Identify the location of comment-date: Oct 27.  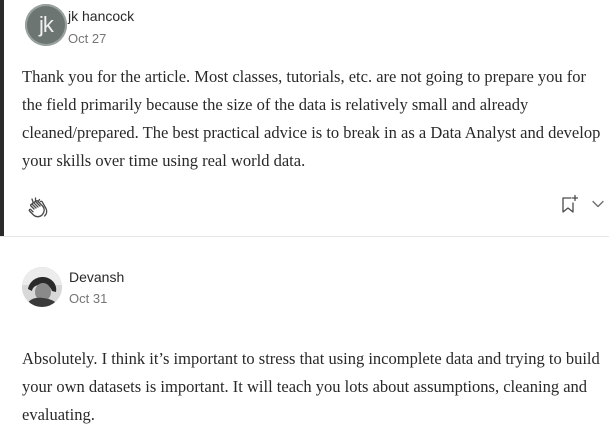
(87, 38).